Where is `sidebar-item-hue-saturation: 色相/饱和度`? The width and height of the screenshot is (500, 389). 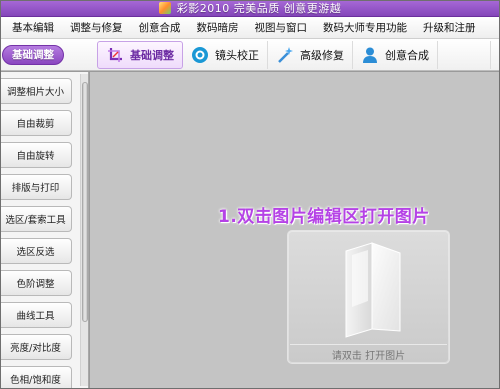 sidebar-item-hue-saturation: 色相/饱和度 is located at coordinates (36, 377).